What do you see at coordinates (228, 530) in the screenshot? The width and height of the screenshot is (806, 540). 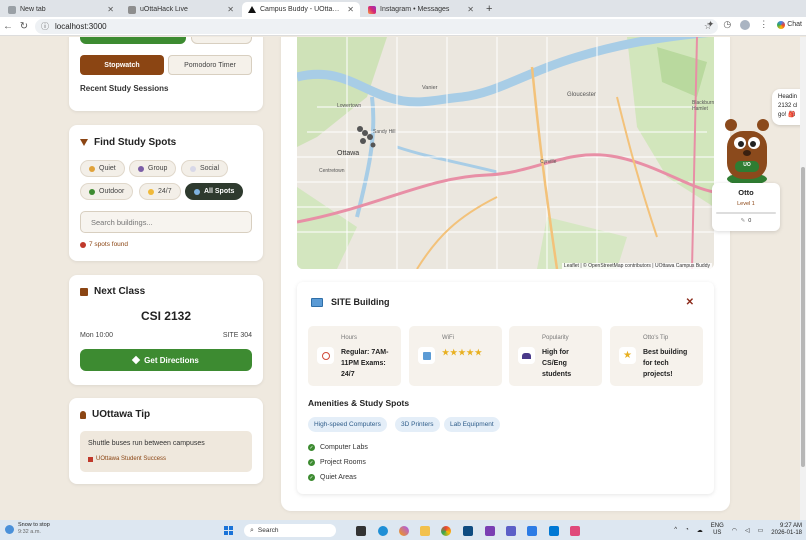 I see `windows-start-icon` at bounding box center [228, 530].